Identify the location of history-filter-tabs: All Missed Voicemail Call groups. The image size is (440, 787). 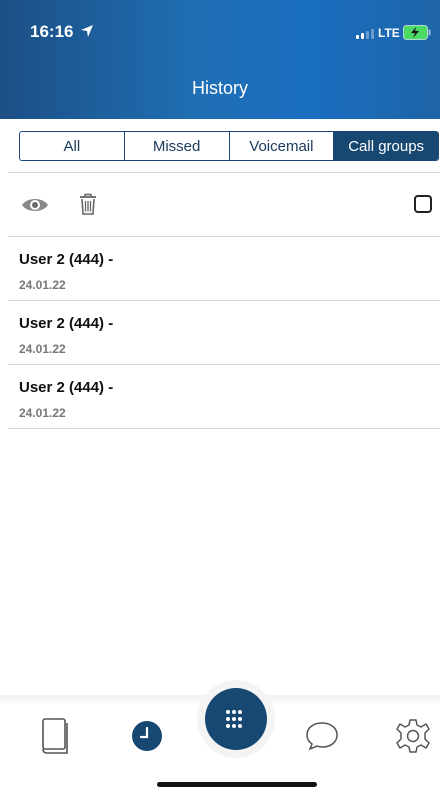
(229, 146).